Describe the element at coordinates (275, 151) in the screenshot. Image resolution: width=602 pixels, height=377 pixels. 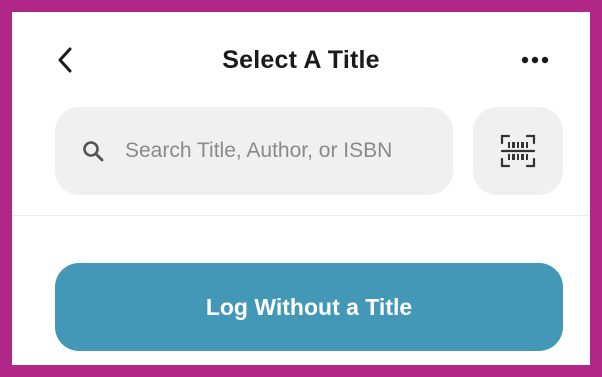
I see `search-input` at that location.